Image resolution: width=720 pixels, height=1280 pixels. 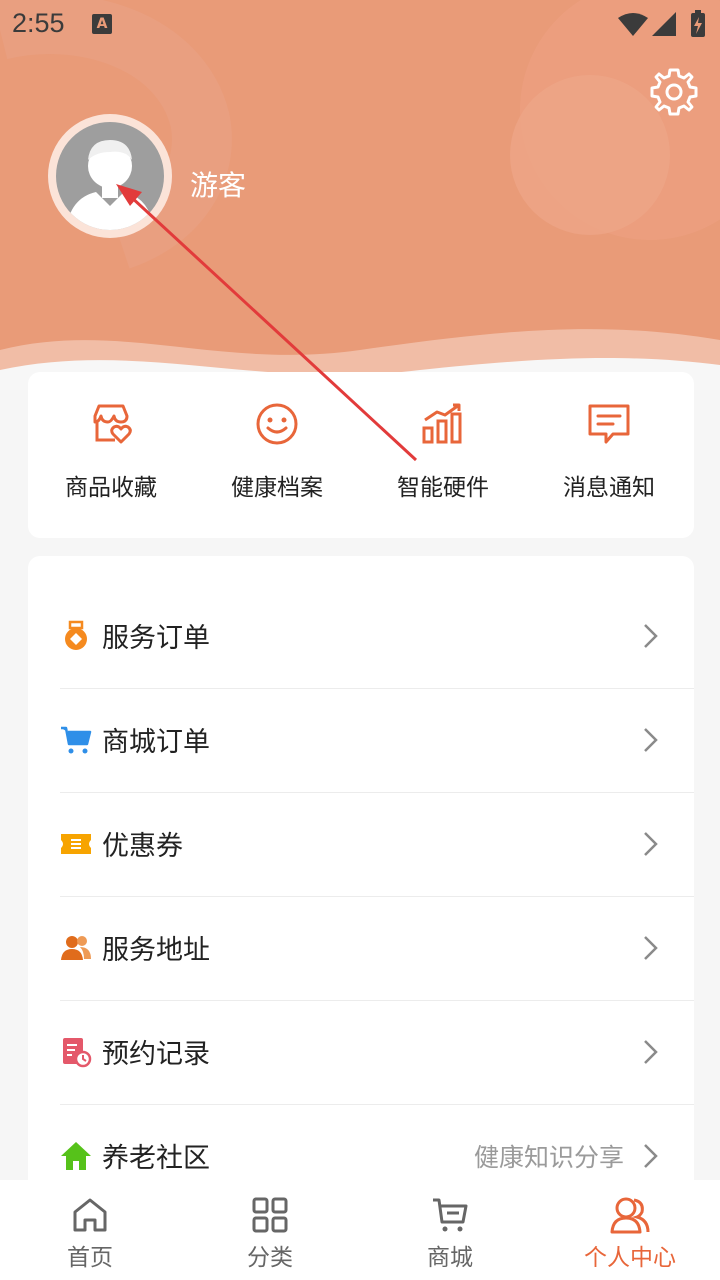 What do you see at coordinates (156, 950) in the screenshot?
I see `menu-label-service-address: 服务地址` at bounding box center [156, 950].